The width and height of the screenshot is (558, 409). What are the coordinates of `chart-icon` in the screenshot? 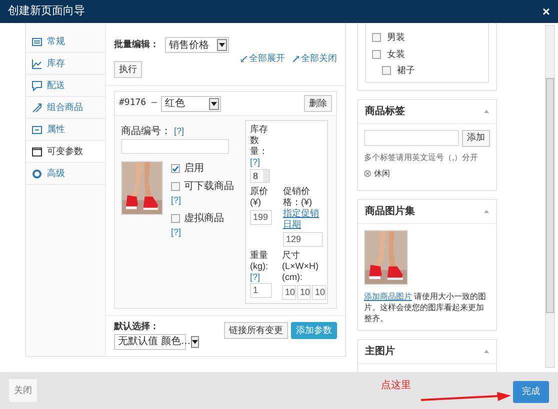 It's located at (37, 63).